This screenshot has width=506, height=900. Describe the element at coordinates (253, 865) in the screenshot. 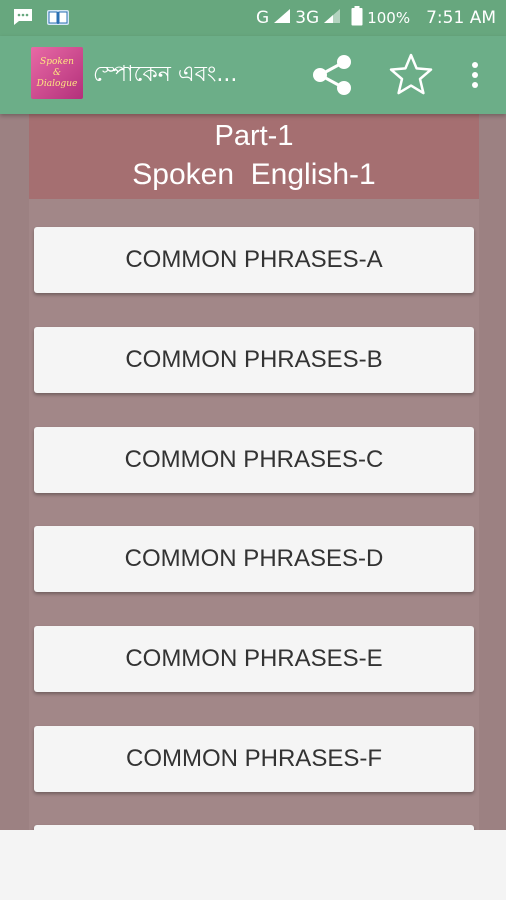

I see `bottom-blank-area` at that location.